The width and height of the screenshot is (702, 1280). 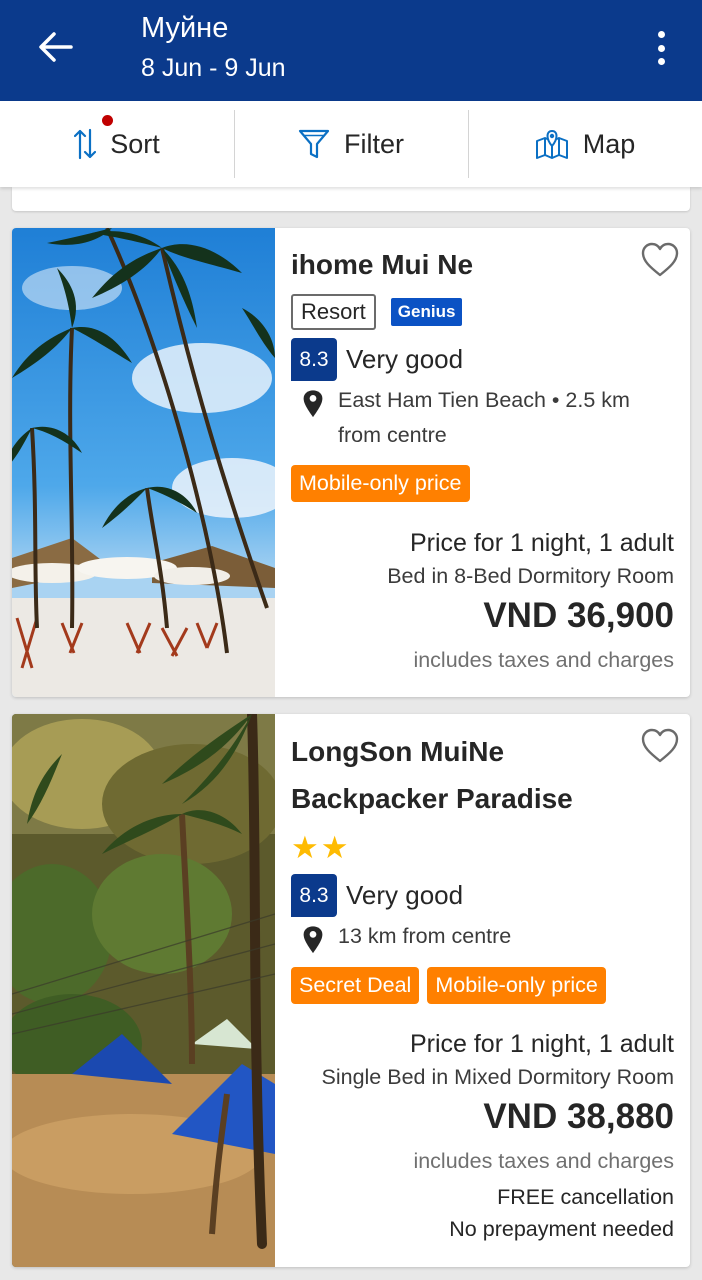 I want to click on more-options-button, so click(x=661, y=48).